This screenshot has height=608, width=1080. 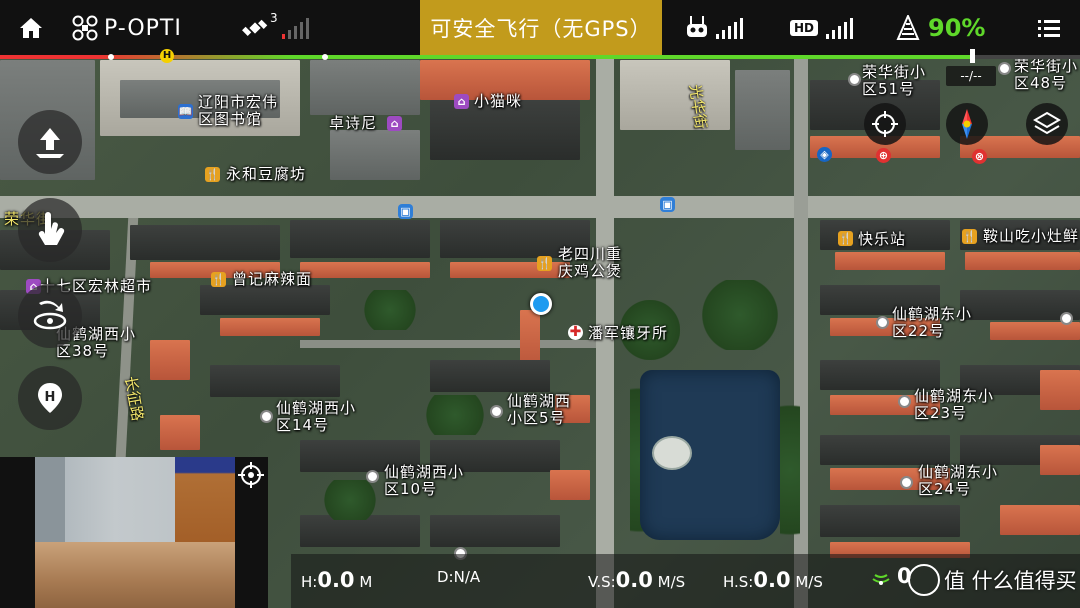 I want to click on distance-readout: D:N/A, so click(x=458, y=577).